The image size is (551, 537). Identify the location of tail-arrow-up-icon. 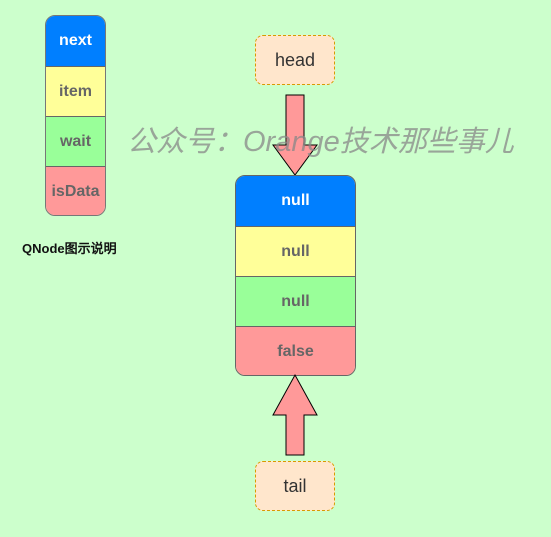
(295, 414).